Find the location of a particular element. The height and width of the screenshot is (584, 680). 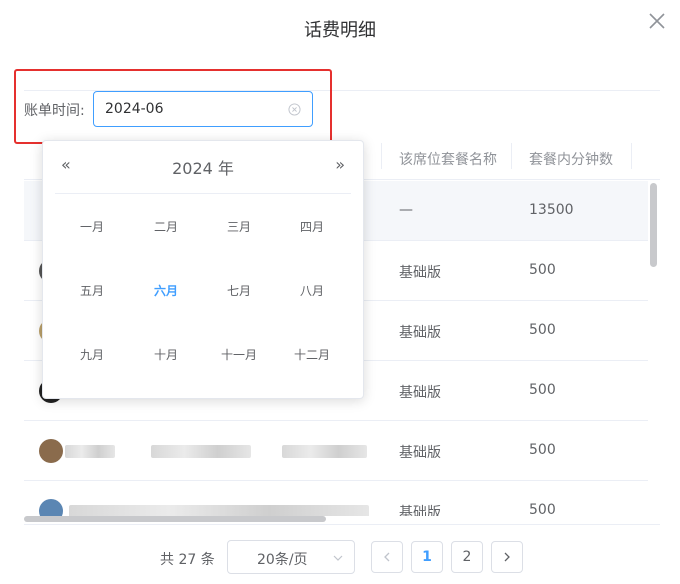

month-cell-nov: 十一月 is located at coordinates (239, 354).